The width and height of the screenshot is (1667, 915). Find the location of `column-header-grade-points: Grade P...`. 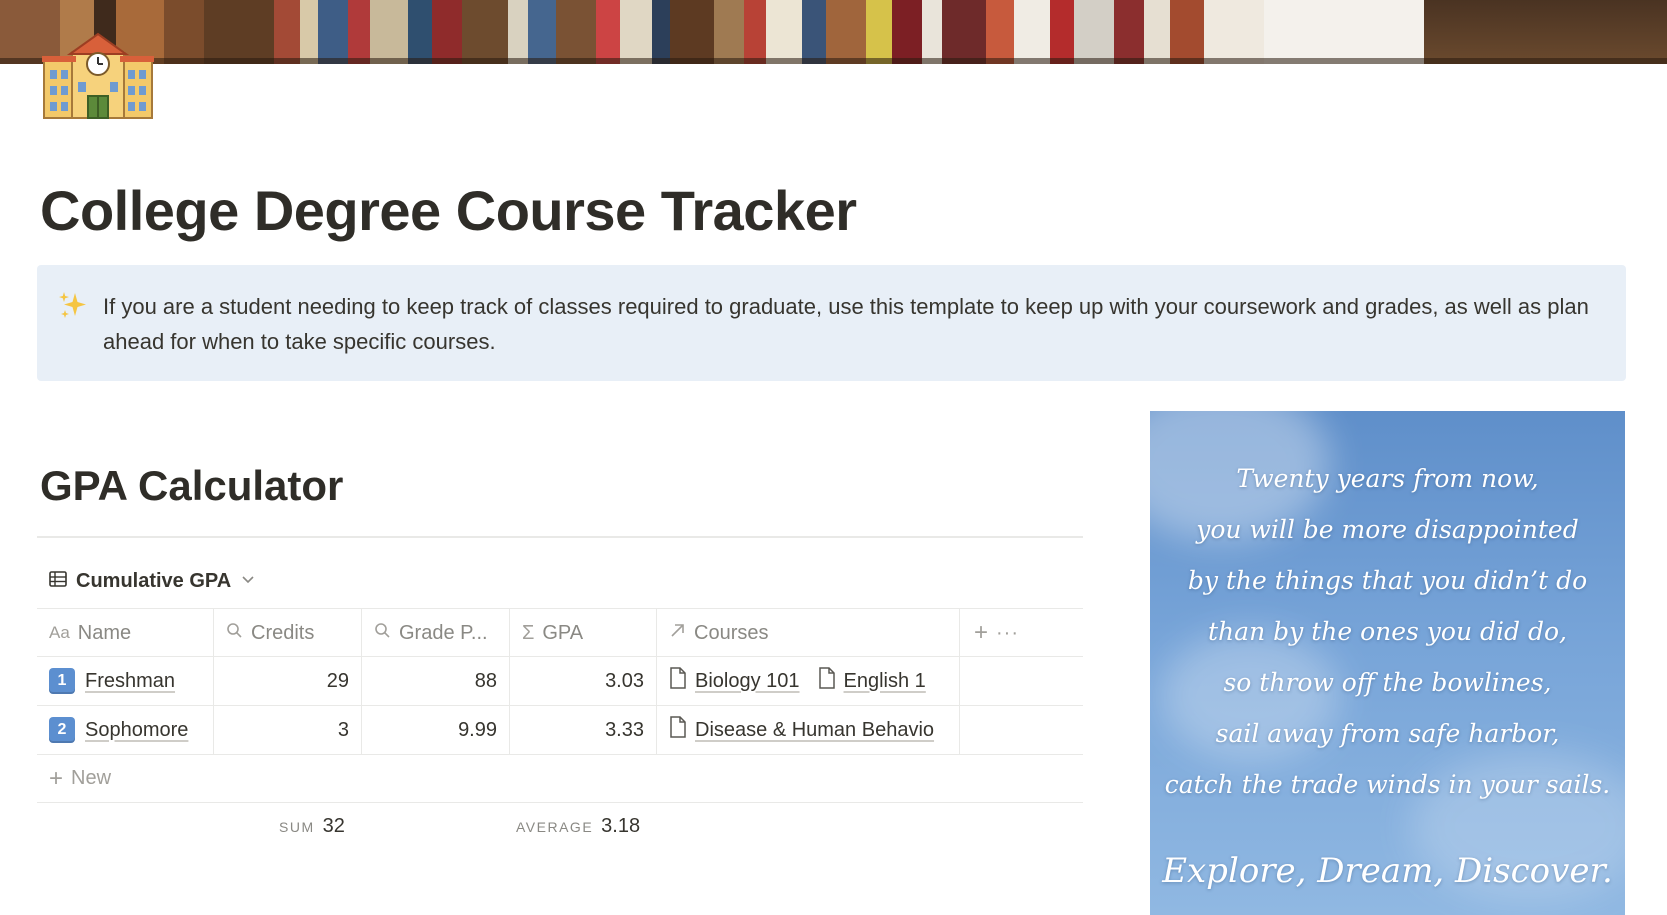

column-header-grade-points: Grade P... is located at coordinates (436, 633).